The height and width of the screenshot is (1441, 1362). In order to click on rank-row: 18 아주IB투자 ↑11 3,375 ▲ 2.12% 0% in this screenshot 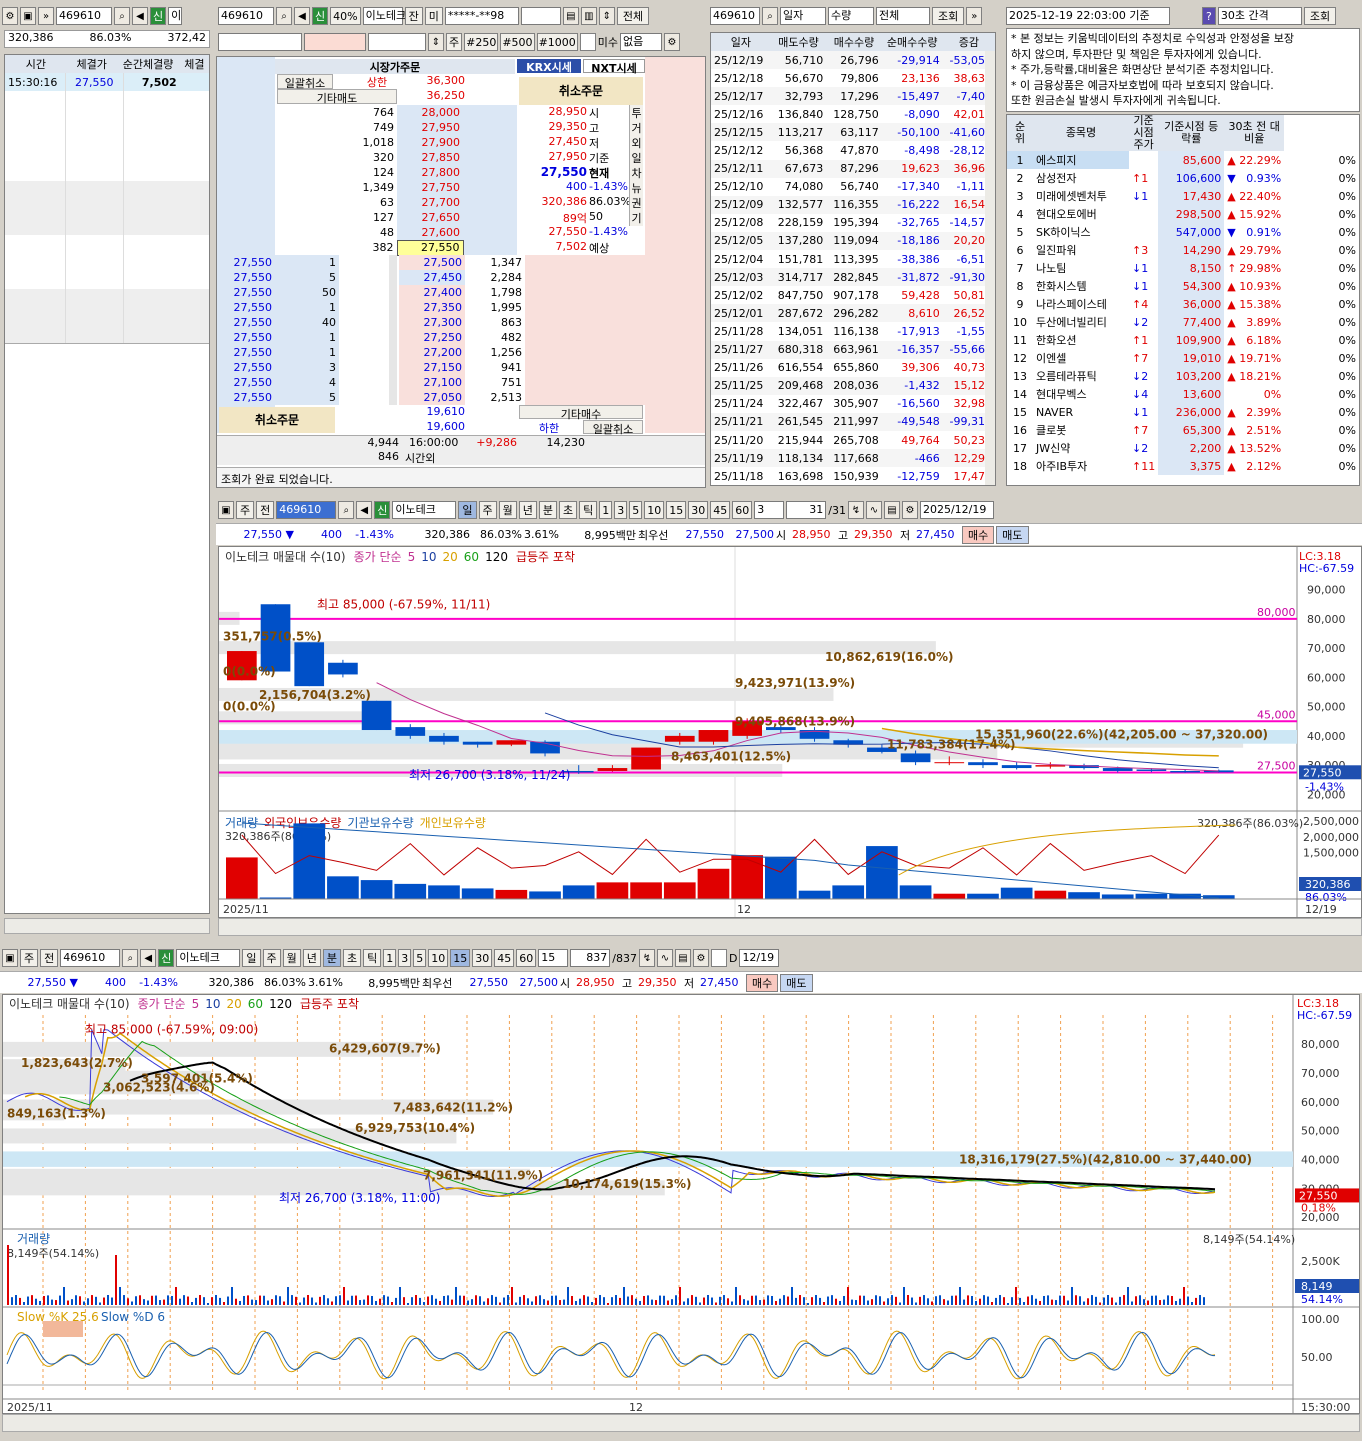, I will do `click(1183, 466)`.